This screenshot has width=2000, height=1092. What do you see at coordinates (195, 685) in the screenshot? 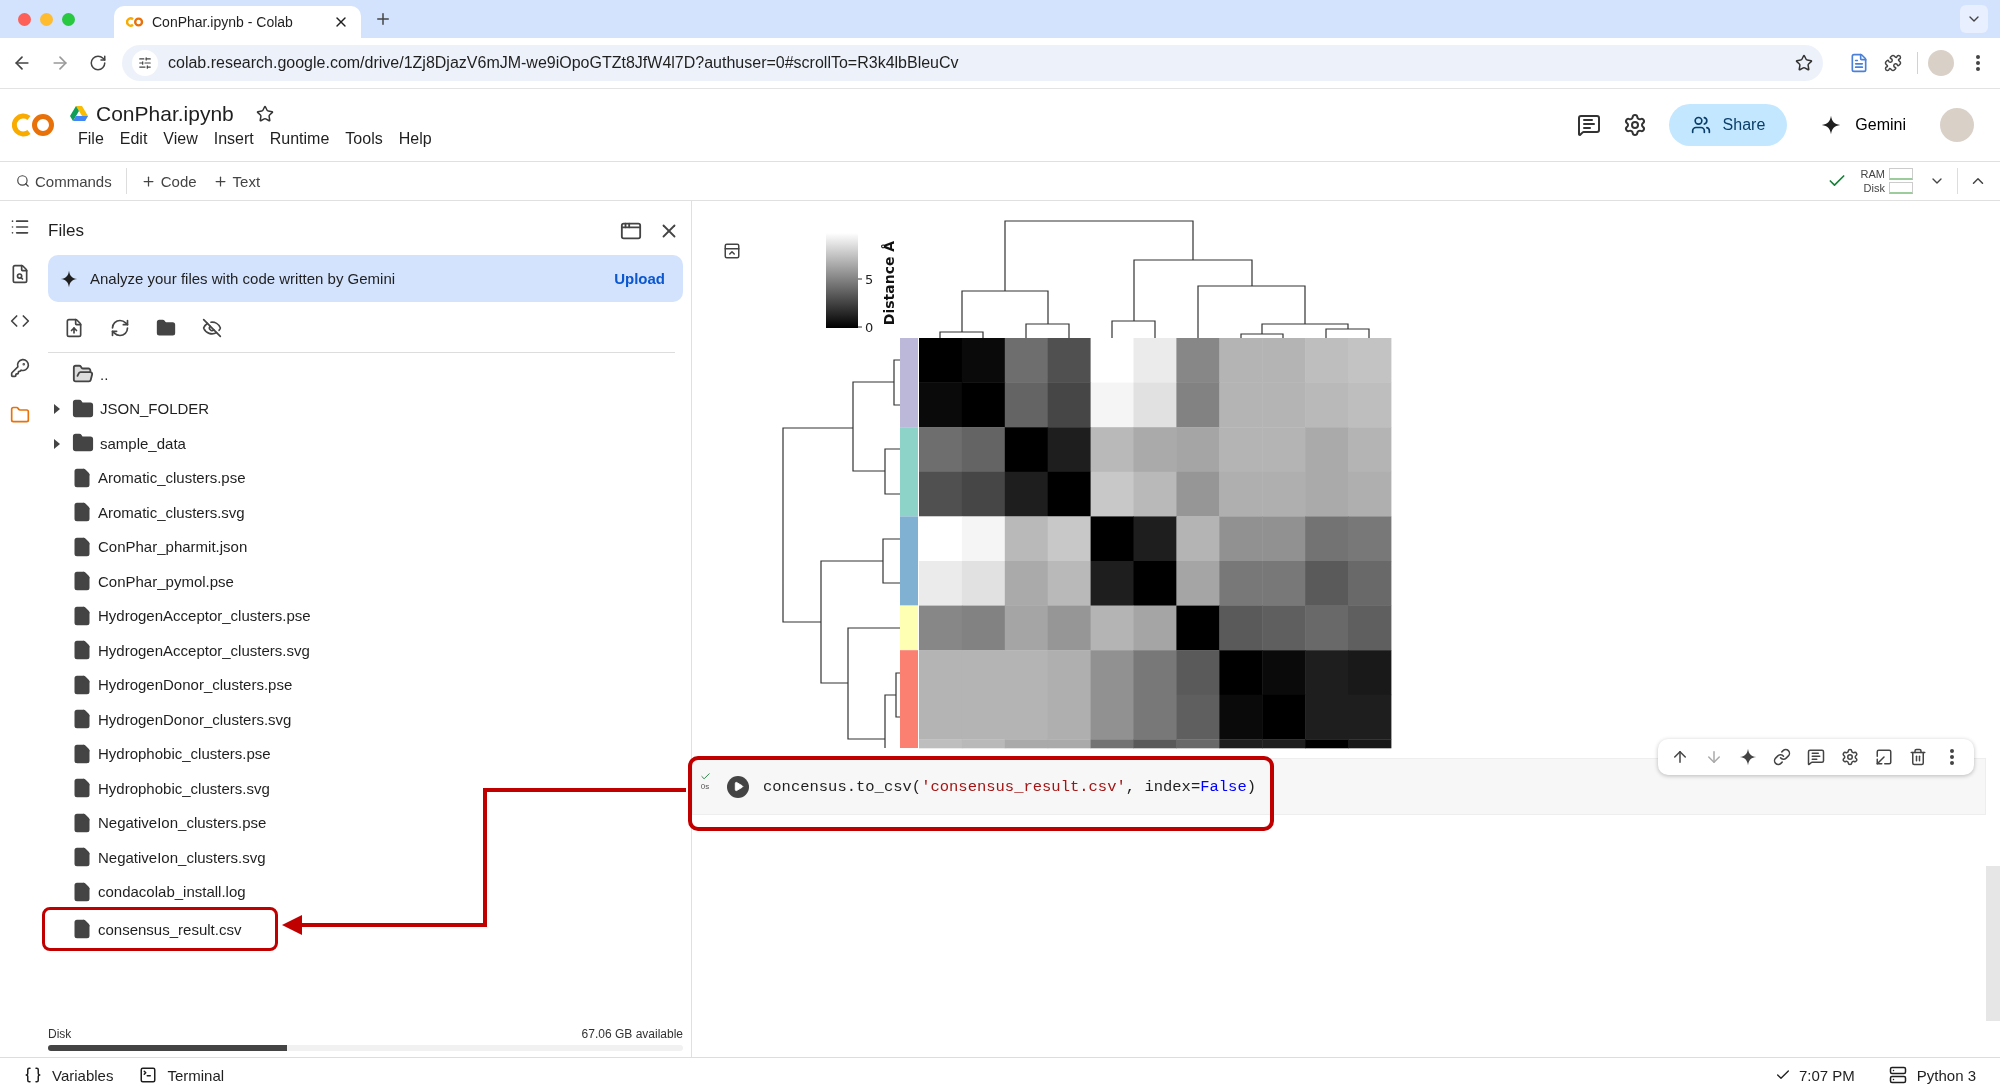
I see `file-name: HydrogenDonor_clusters.pse` at bounding box center [195, 685].